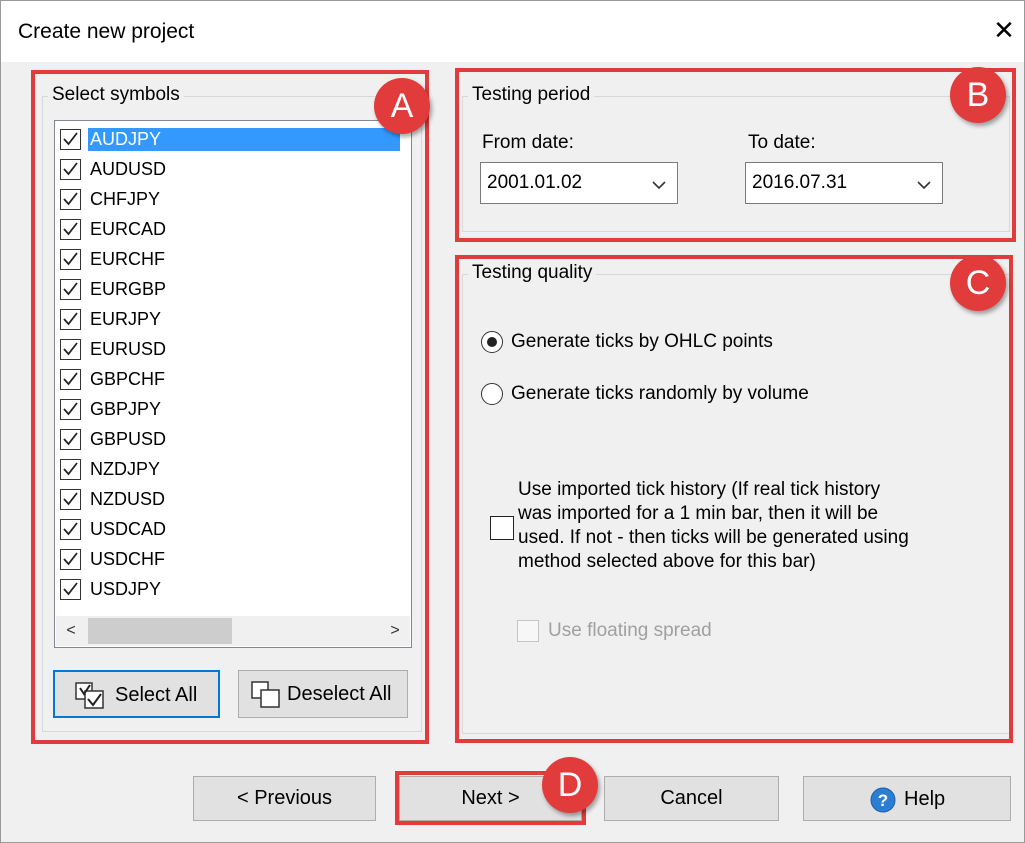 This screenshot has width=1025, height=843. Describe the element at coordinates (402, 106) in the screenshot. I see `badge-a: A` at that location.